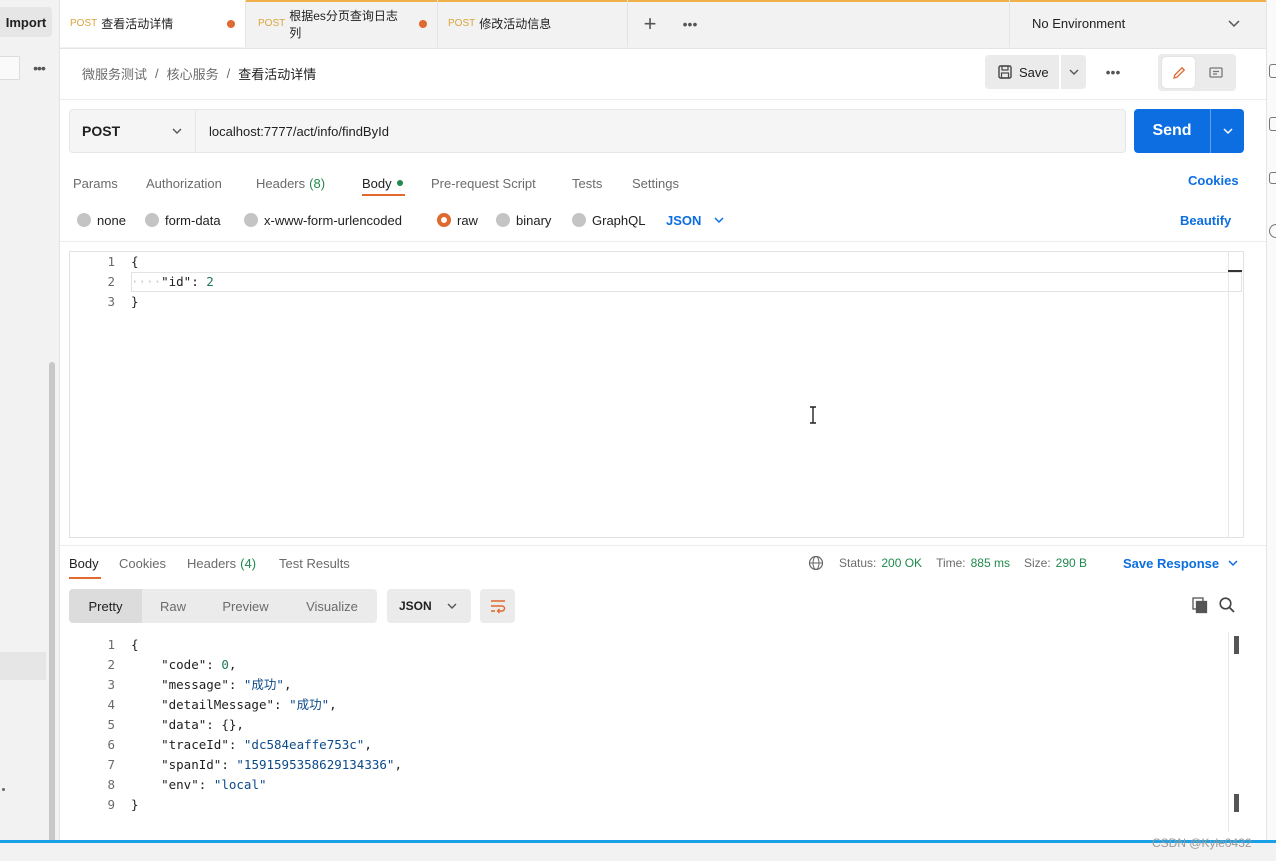 This screenshot has height=861, width=1276. Describe the element at coordinates (111, 784) in the screenshot. I see `line-number: 8` at that location.